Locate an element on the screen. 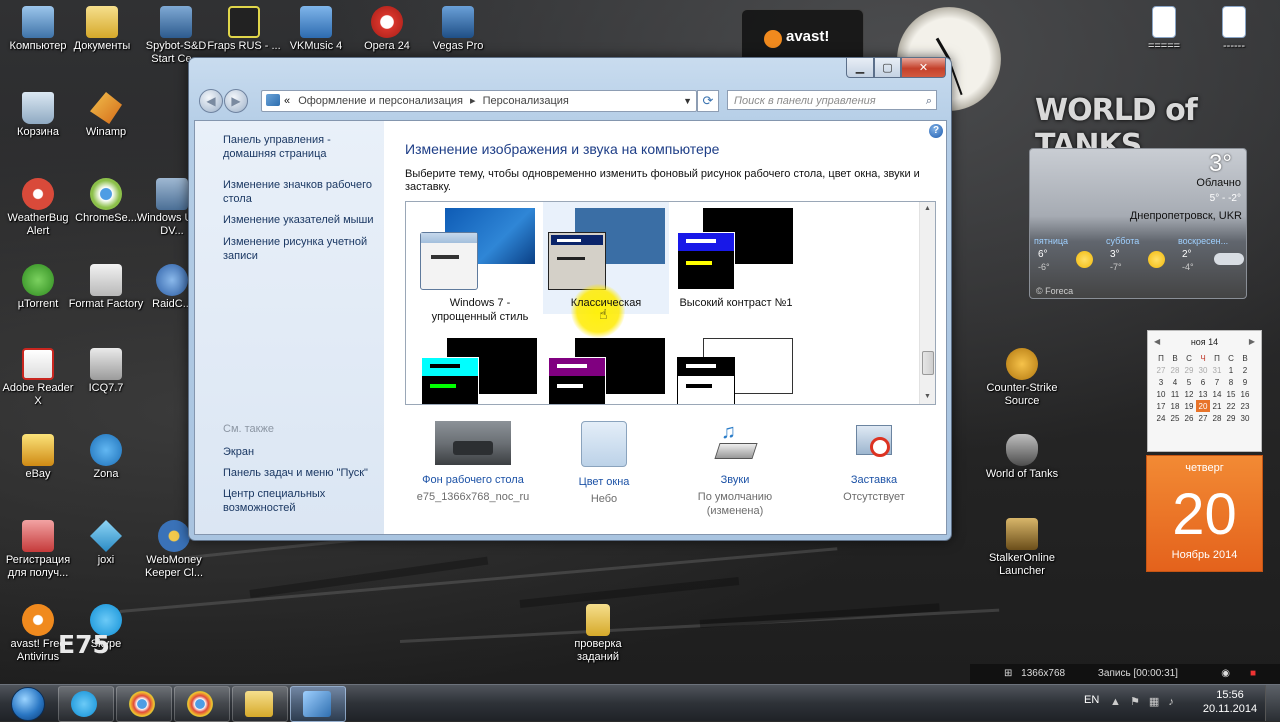 Image resolution: width=1280 pixels, height=722 pixels. calendar-day-today: 20 is located at coordinates (1203, 406).